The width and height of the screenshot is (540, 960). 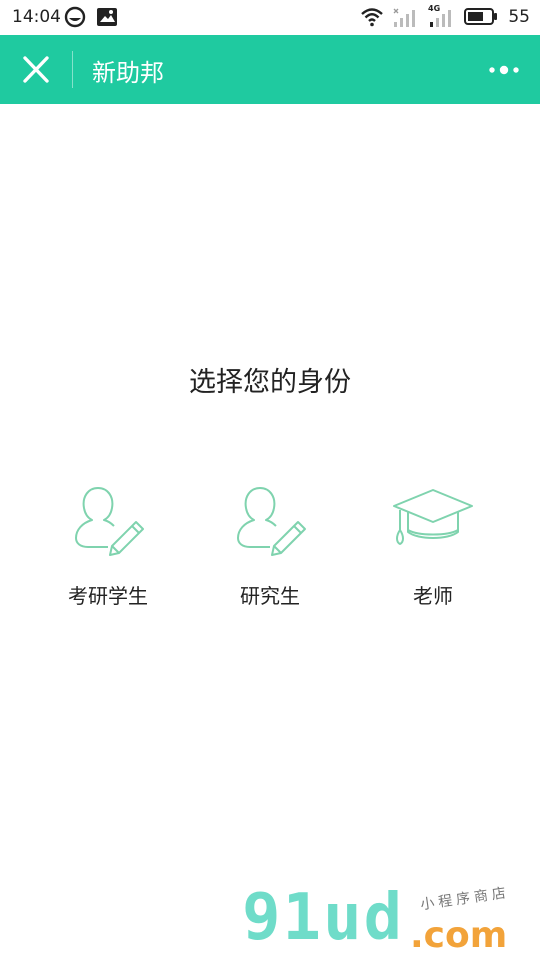 I want to click on role-label: 研究生, so click(x=270, y=596).